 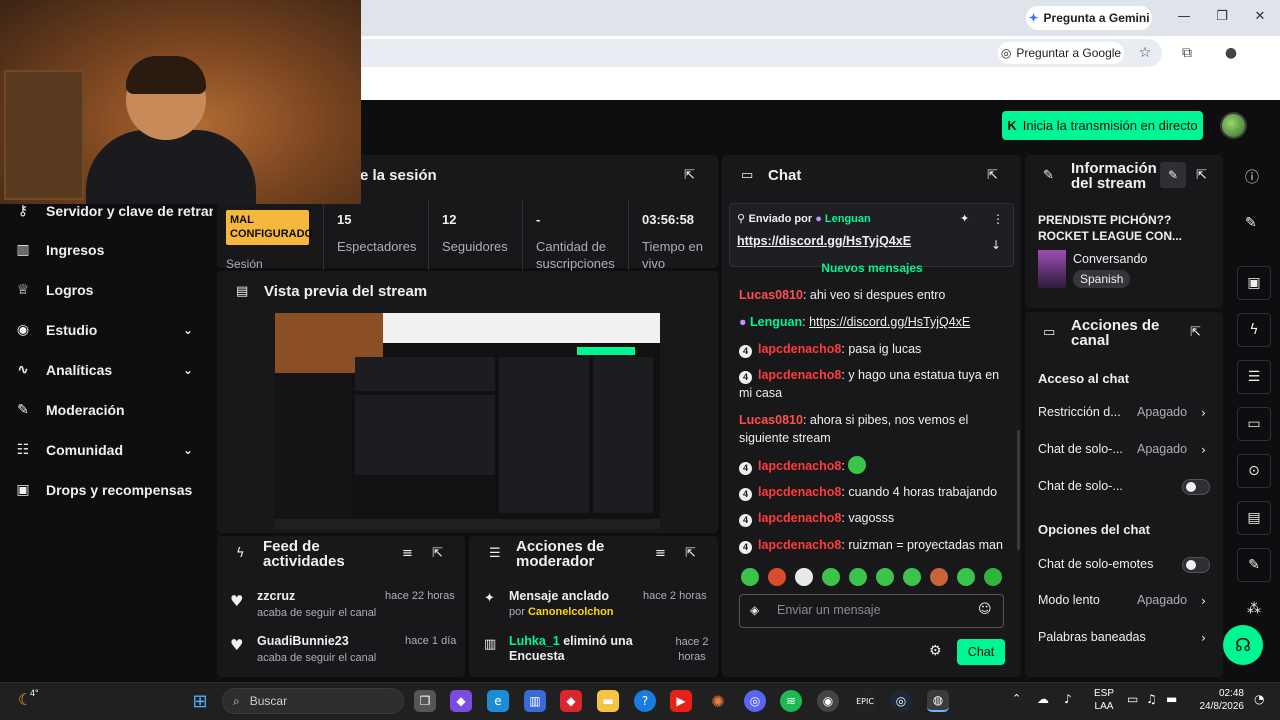 I want to click on raid-icon: ⊙, so click(x=1254, y=471).